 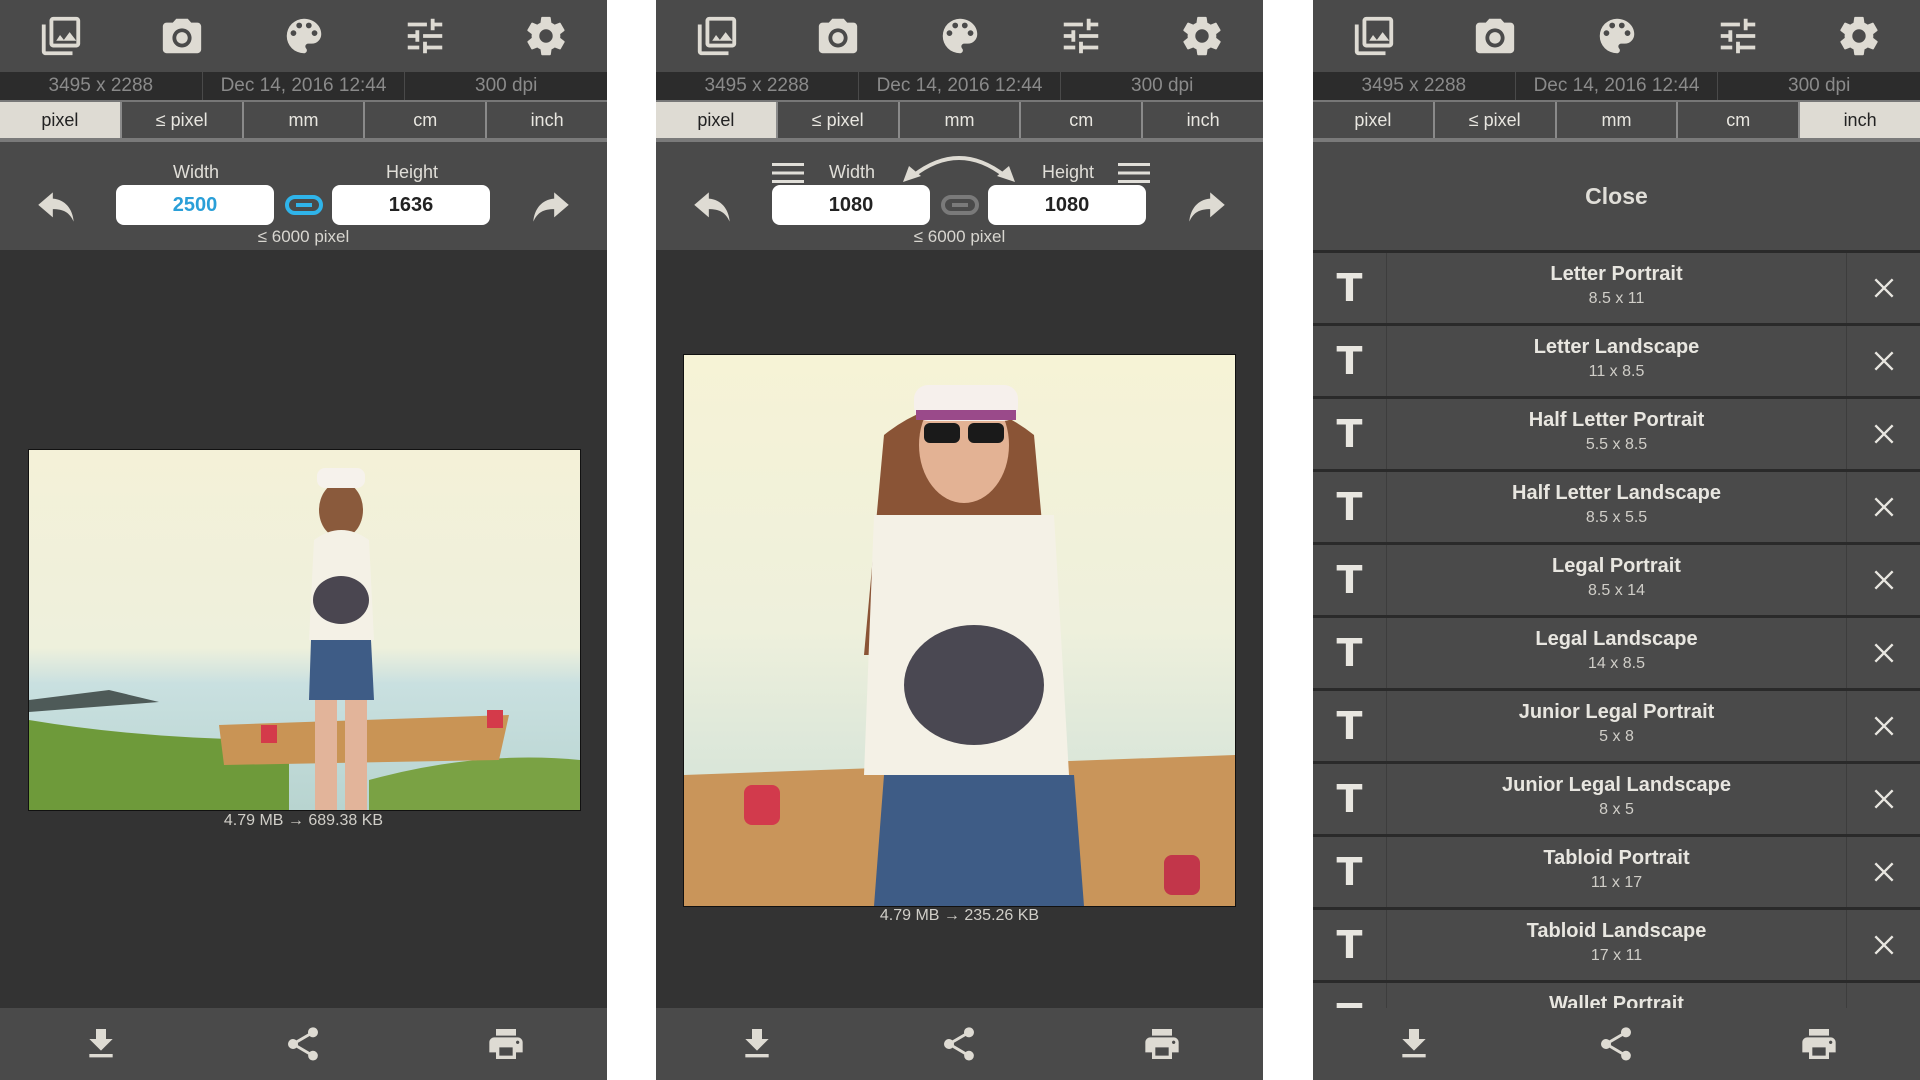 I want to click on height-input: 1636, so click(x=411, y=205).